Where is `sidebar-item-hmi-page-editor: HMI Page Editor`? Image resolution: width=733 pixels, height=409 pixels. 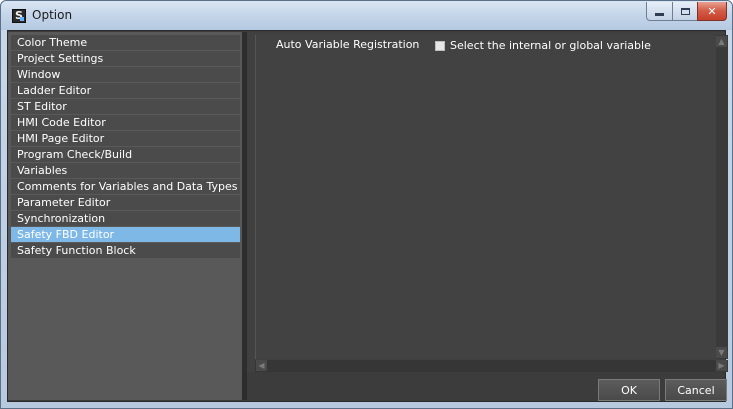 sidebar-item-hmi-page-editor: HMI Page Editor is located at coordinates (125, 138).